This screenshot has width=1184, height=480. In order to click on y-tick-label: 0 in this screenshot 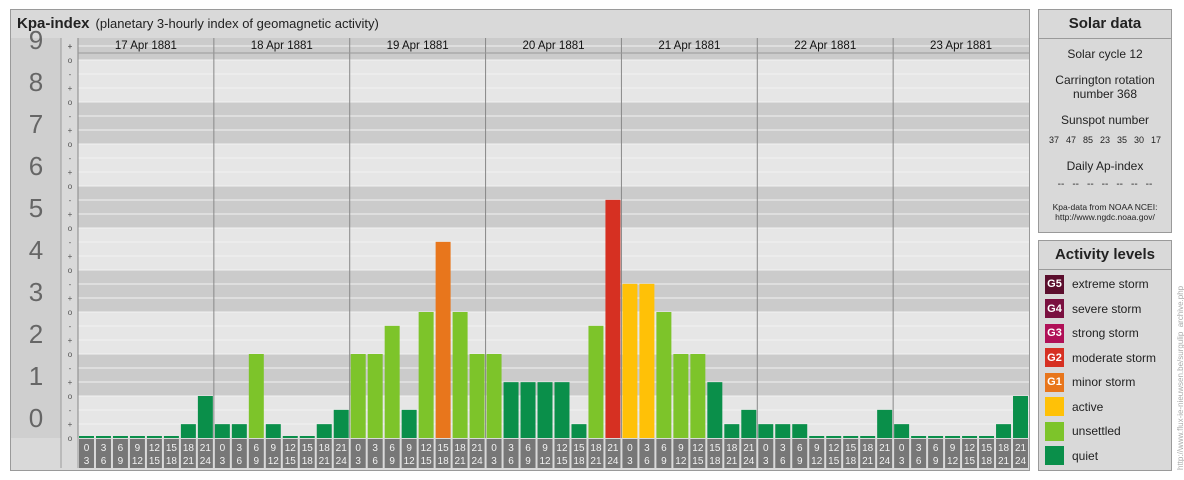, I will do `click(36, 418)`.